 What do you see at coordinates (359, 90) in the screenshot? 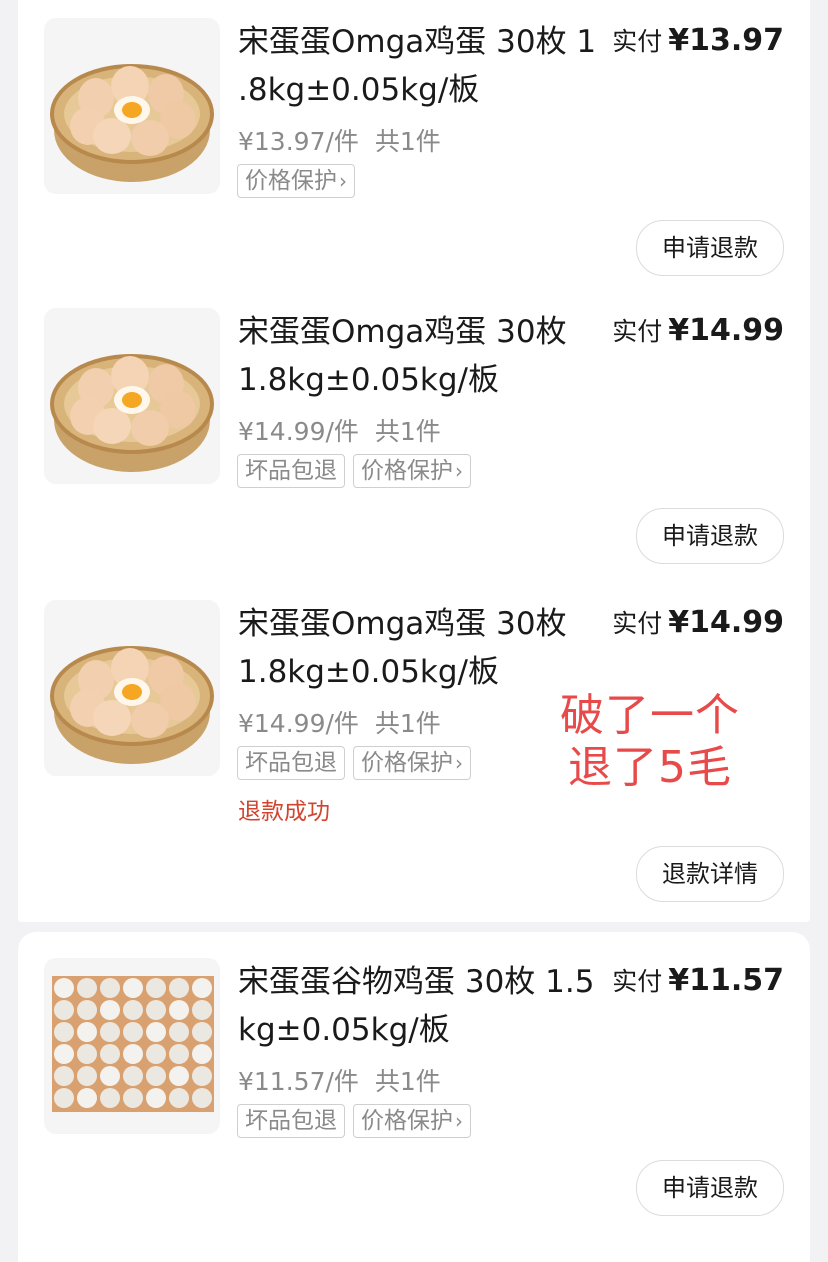
I see `product-title-line2: .8kg±0.05kg/板` at bounding box center [359, 90].